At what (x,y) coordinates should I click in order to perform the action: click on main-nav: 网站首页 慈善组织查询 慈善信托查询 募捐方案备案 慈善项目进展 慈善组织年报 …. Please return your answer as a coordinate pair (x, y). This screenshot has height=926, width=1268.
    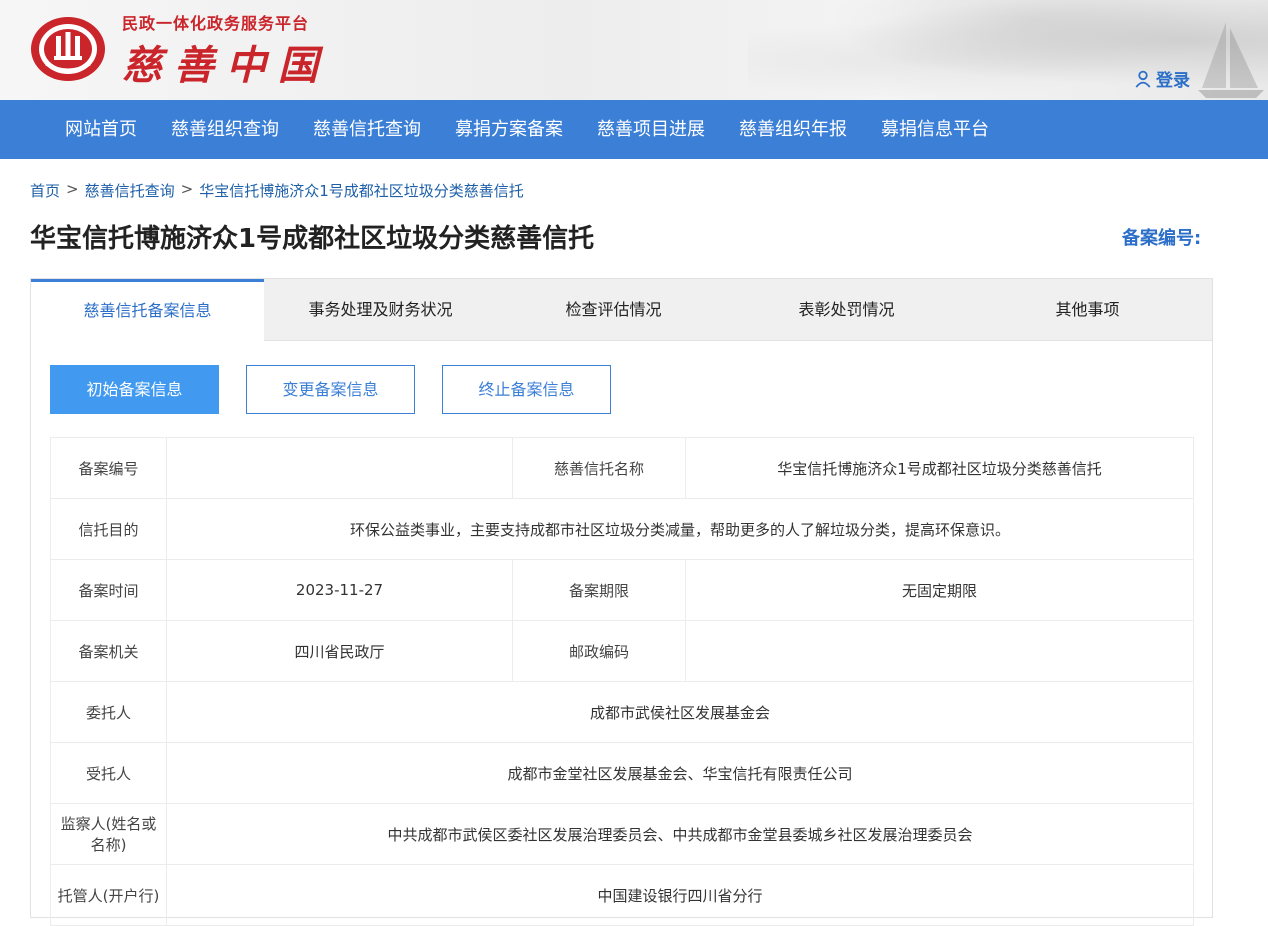
    Looking at the image, I should click on (634, 129).